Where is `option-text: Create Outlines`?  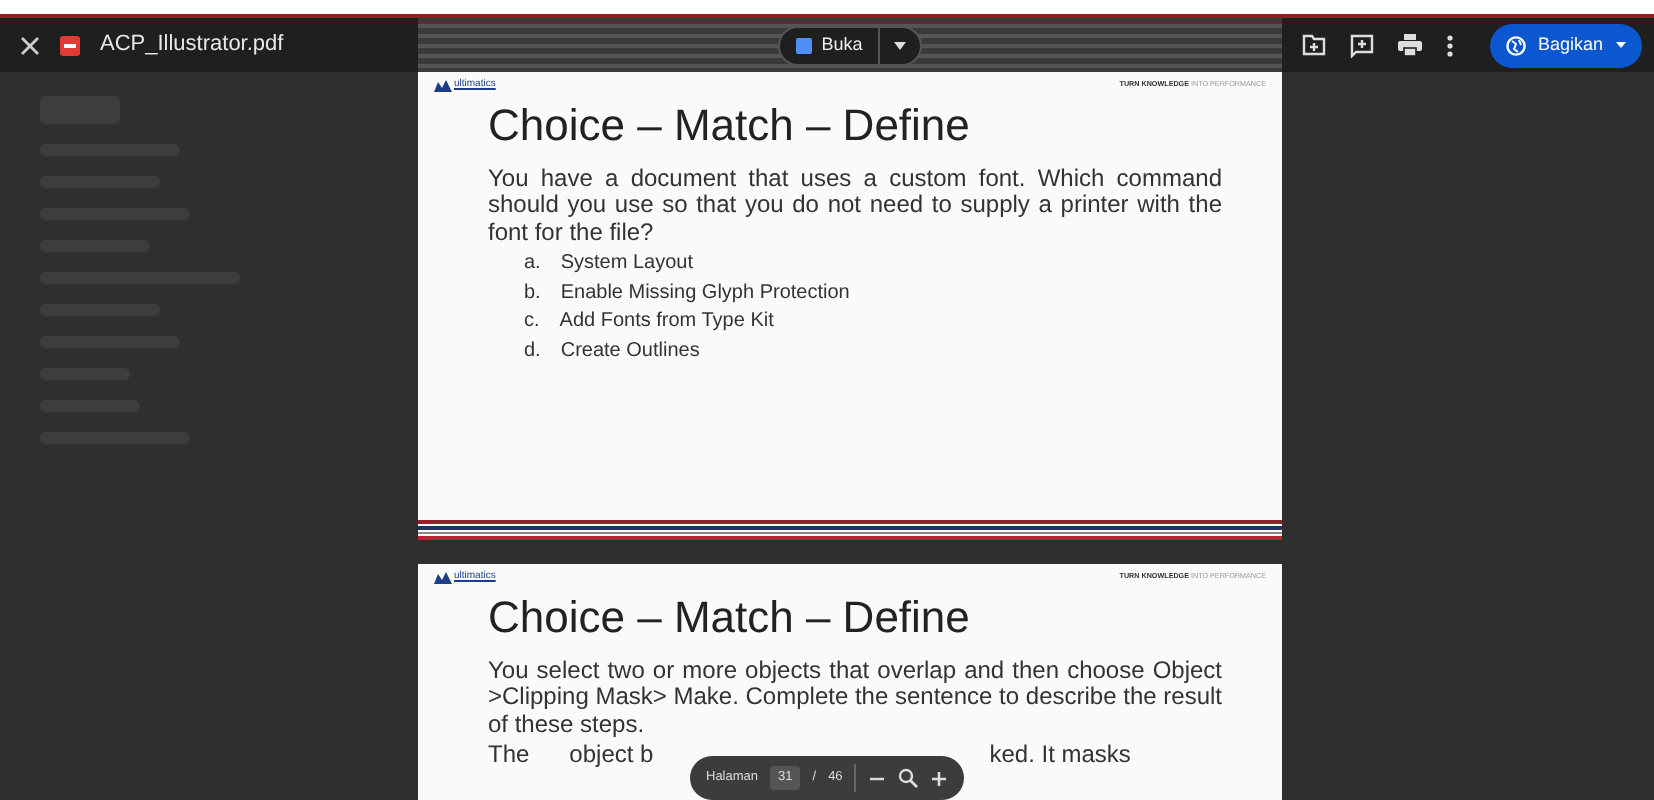 option-text: Create Outlines is located at coordinates (630, 351).